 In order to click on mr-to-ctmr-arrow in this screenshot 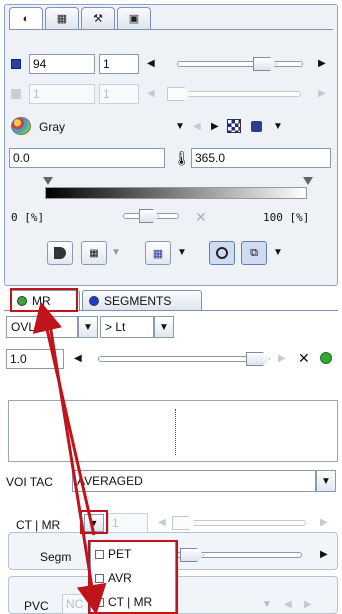, I will do `click(76, 462)`.